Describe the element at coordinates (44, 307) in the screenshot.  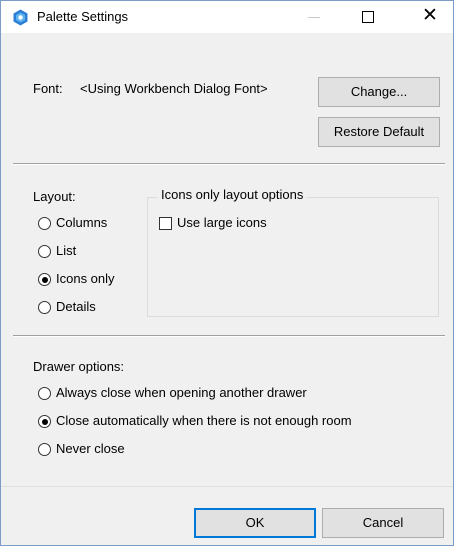
I see `radio-details` at that location.